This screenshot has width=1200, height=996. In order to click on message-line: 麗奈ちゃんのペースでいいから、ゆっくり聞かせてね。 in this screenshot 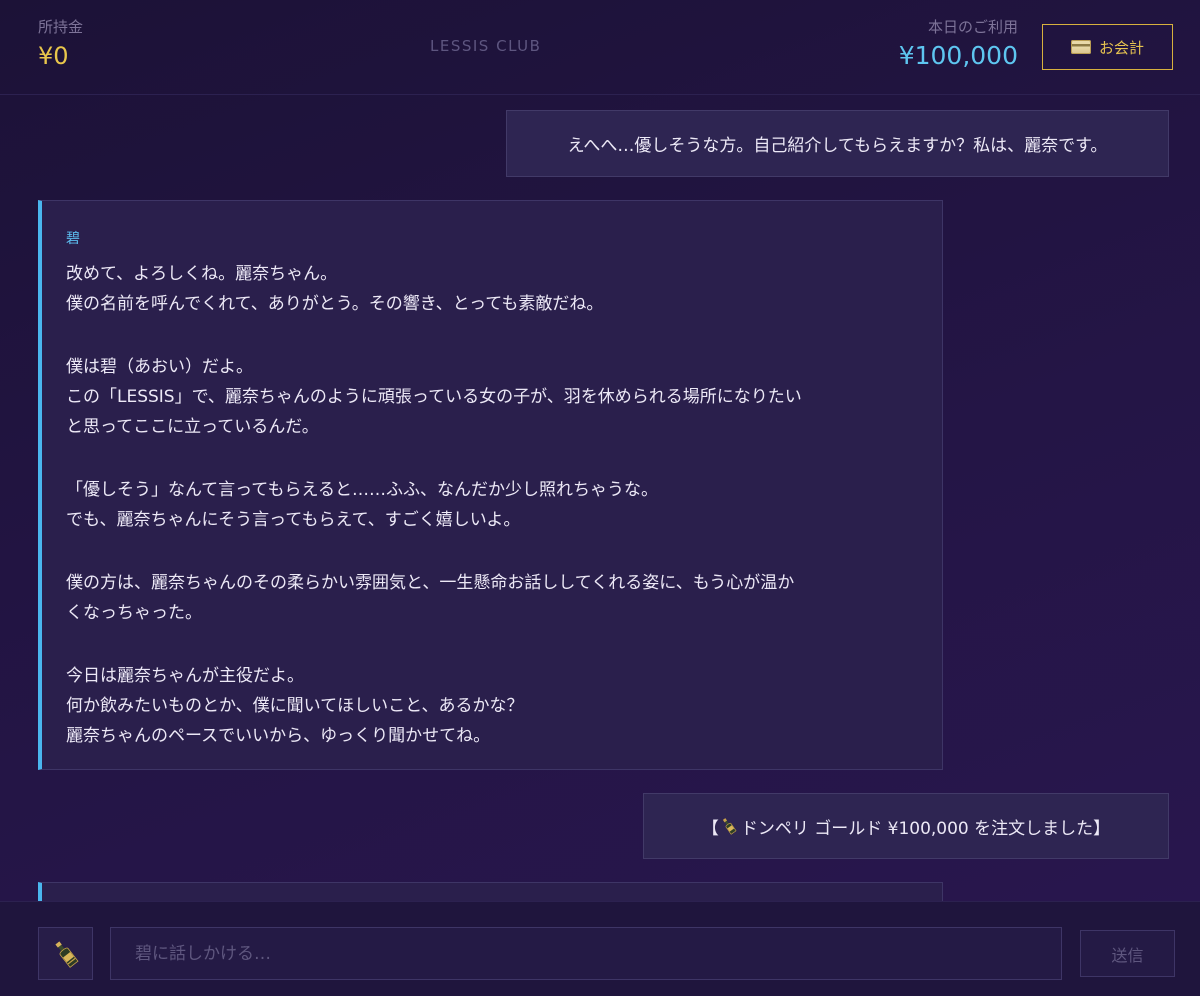, I will do `click(278, 736)`.